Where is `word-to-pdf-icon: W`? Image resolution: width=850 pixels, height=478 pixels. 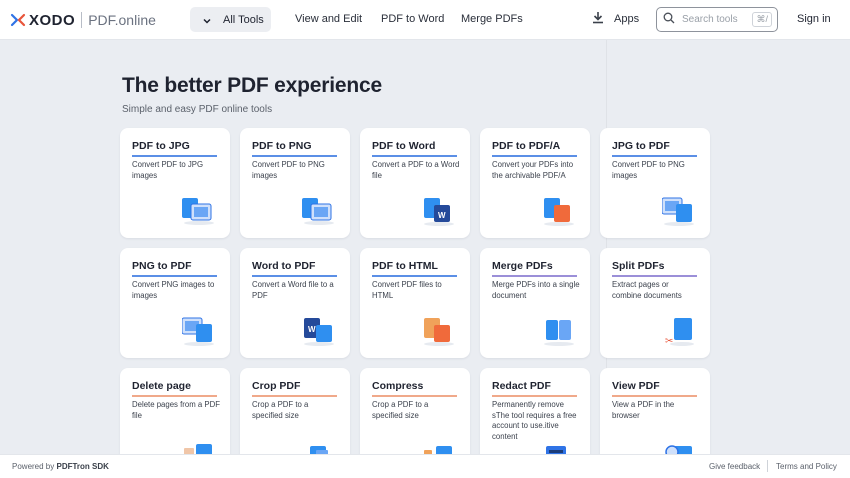 word-to-pdf-icon: W is located at coordinates (319, 330).